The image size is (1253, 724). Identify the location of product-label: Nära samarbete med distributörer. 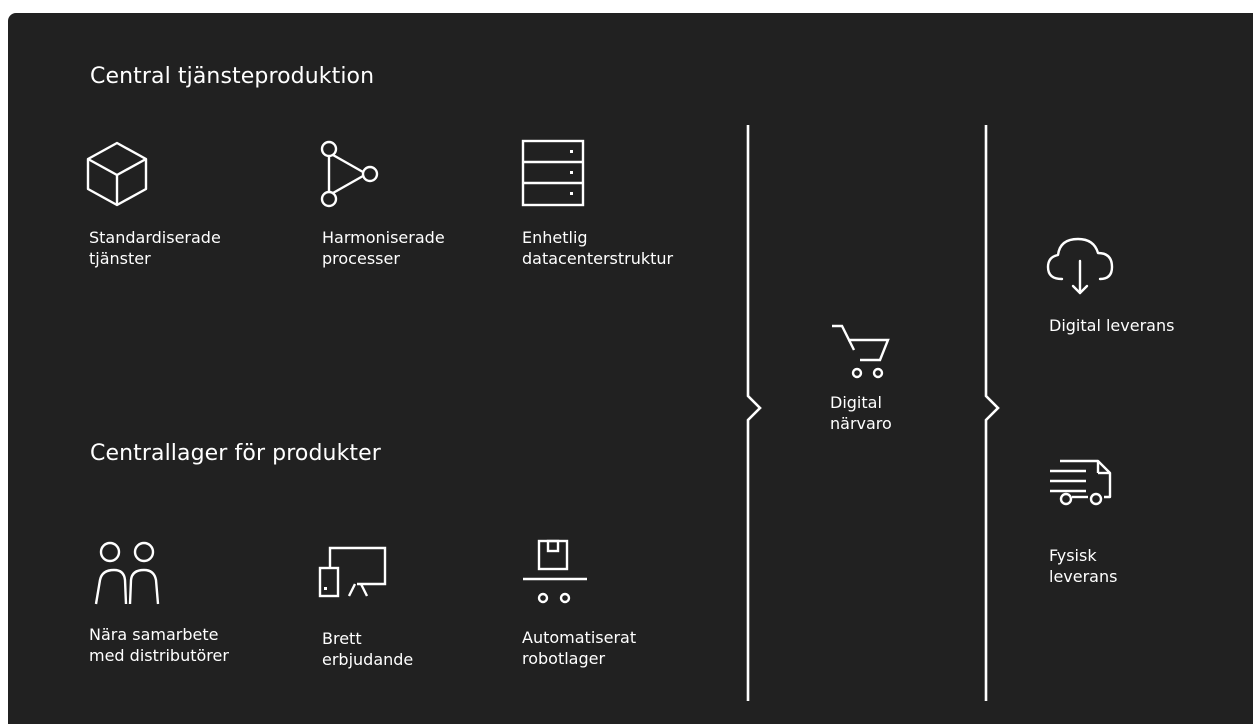
(159, 645).